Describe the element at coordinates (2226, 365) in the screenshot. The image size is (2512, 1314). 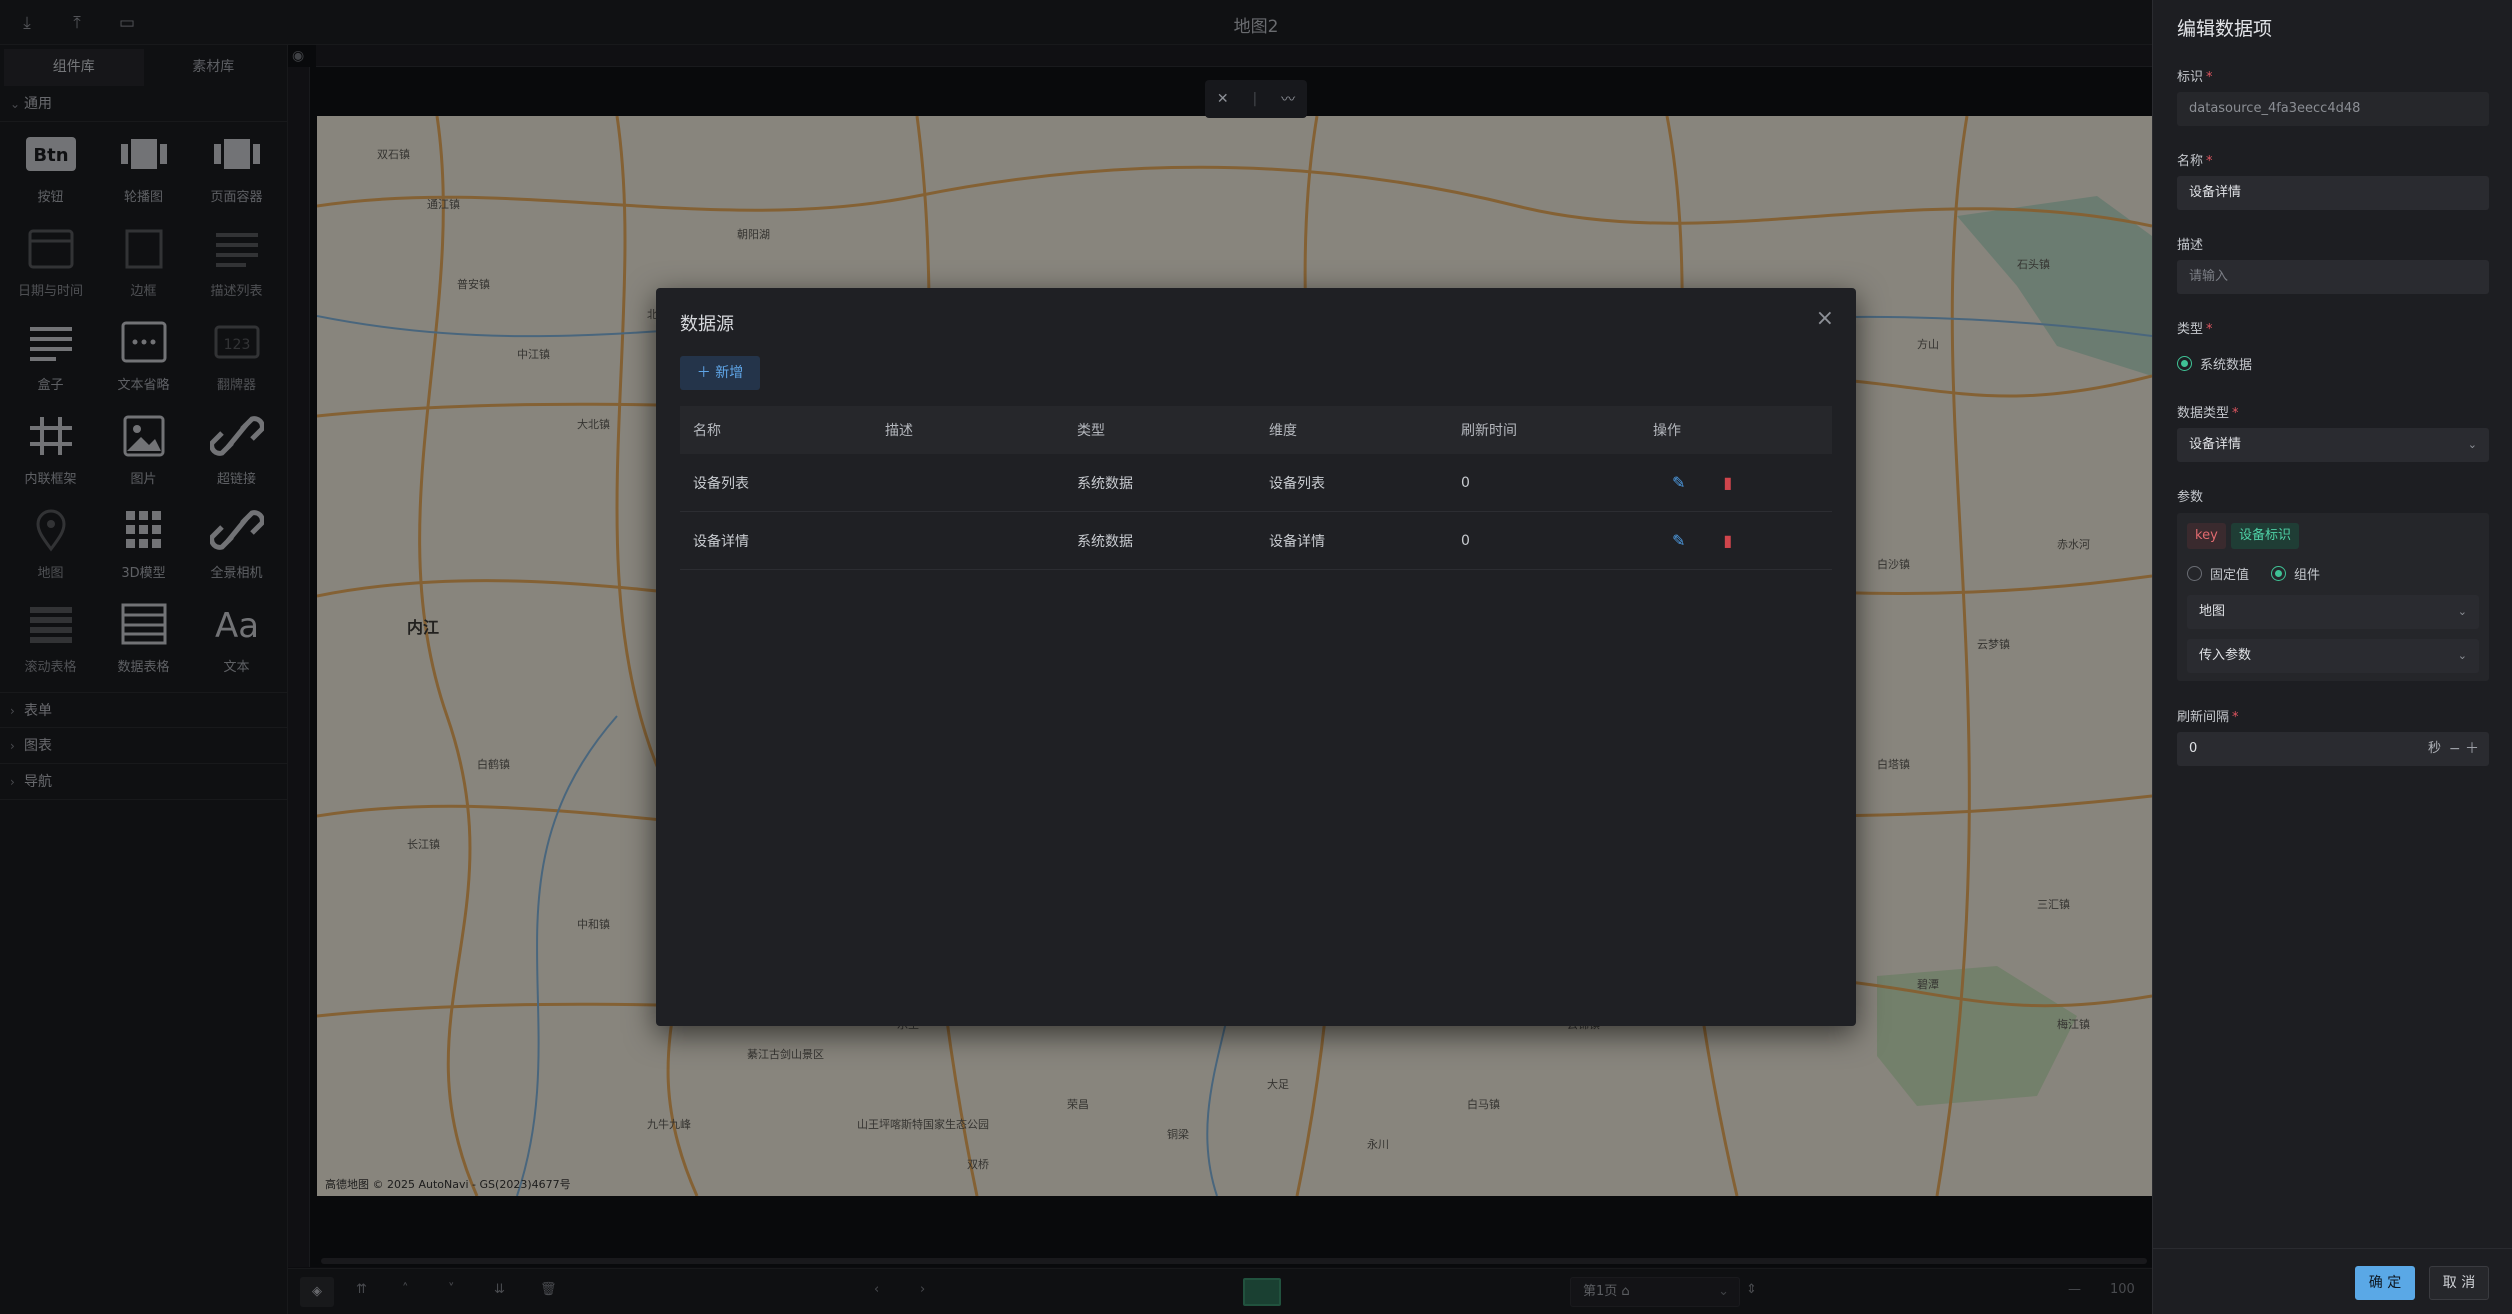
I see `type-radio-label: 系统数据` at that location.